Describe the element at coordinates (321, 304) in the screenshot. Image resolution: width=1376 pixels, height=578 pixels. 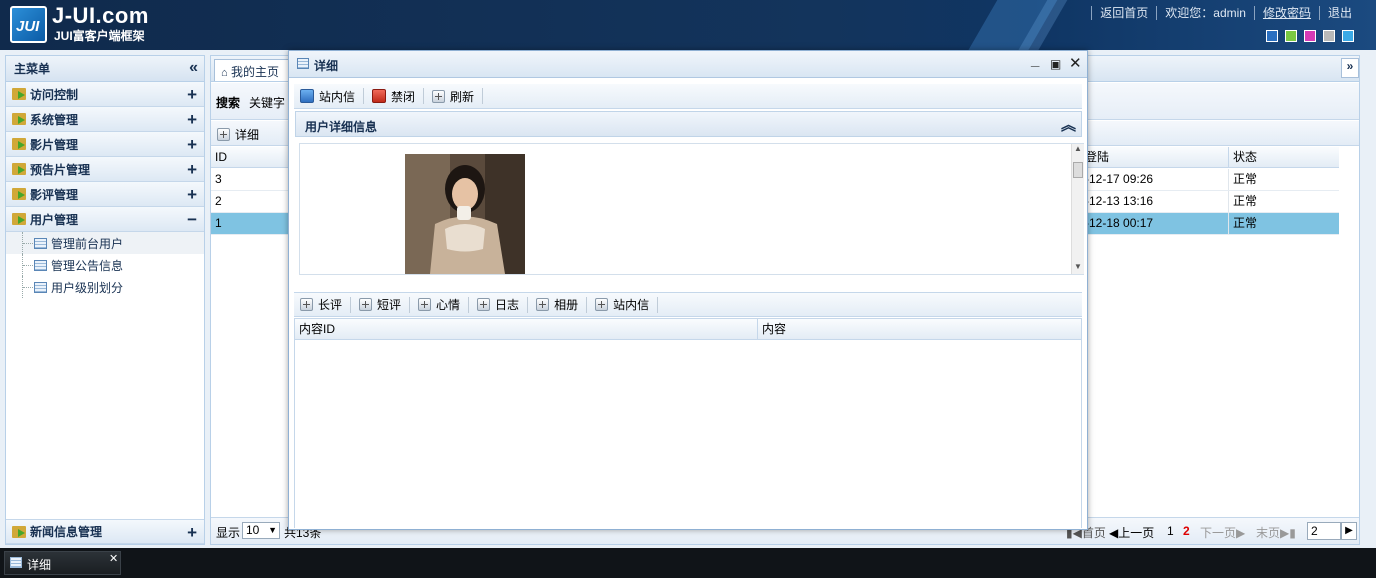
I see `tab-long-review: 长评` at that location.